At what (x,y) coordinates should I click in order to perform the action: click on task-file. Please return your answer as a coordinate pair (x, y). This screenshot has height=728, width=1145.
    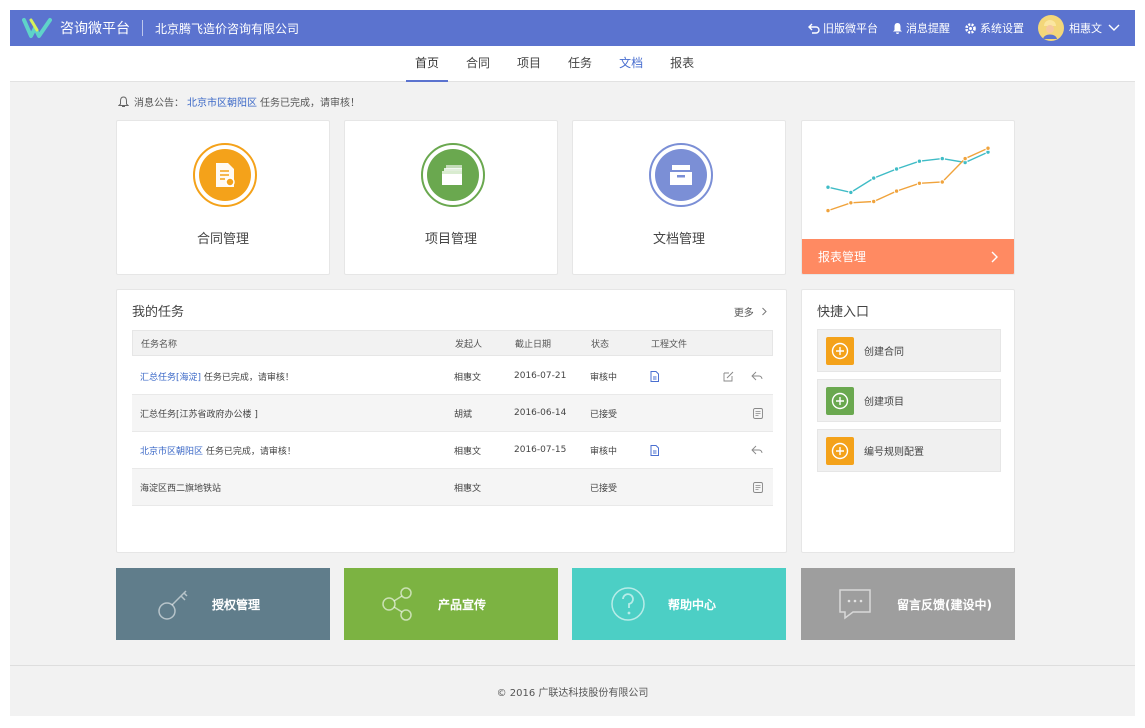
    Looking at the image, I should click on (654, 376).